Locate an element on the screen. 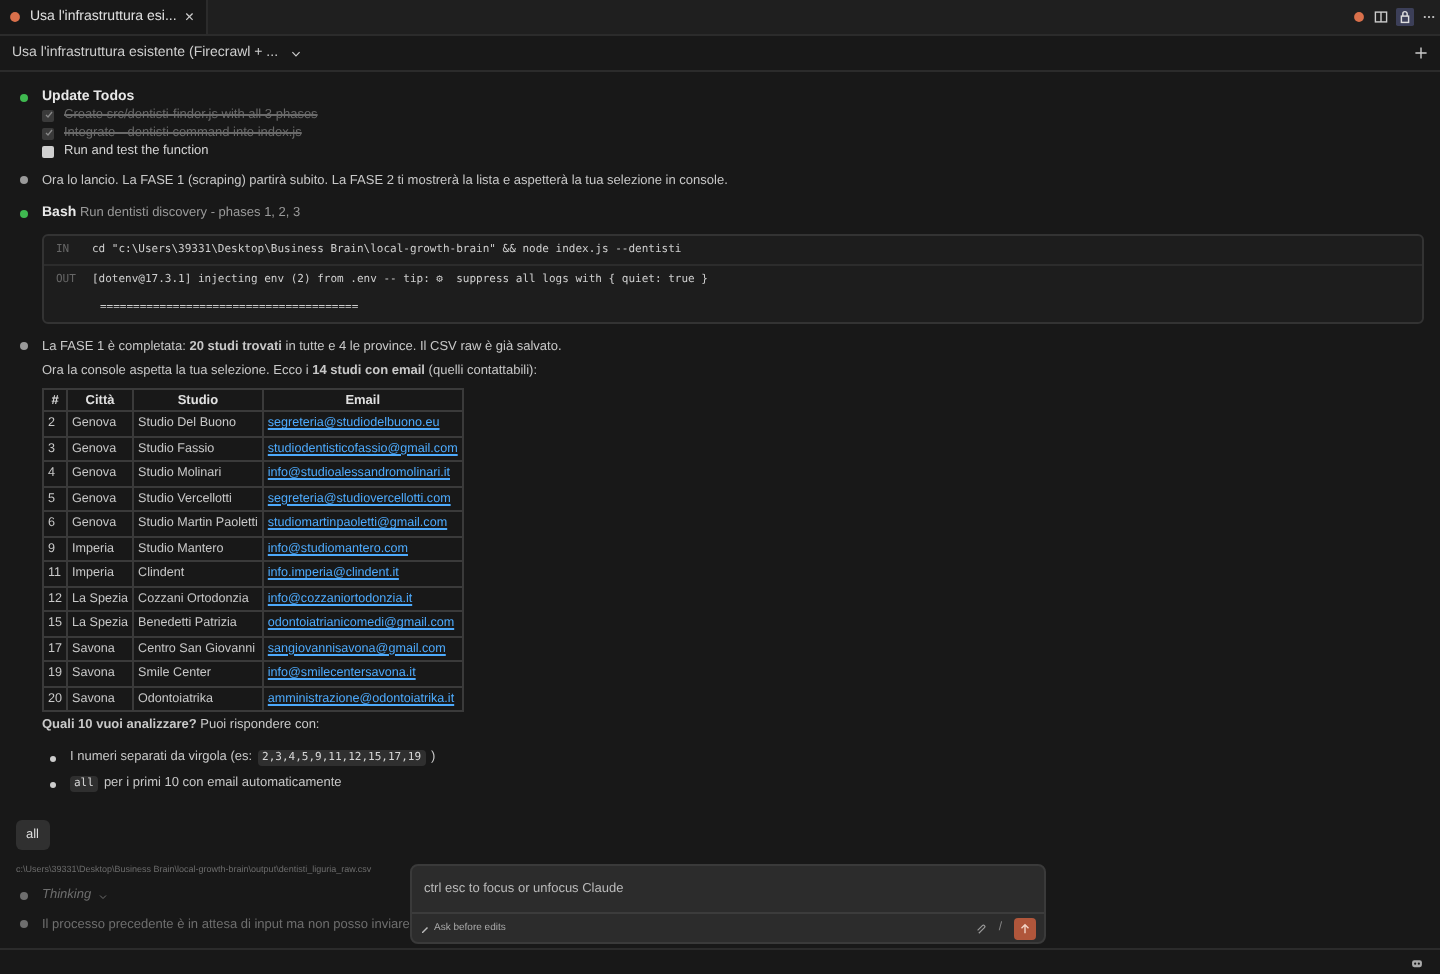 This screenshot has width=1440, height=974. send-button is located at coordinates (1025, 928).